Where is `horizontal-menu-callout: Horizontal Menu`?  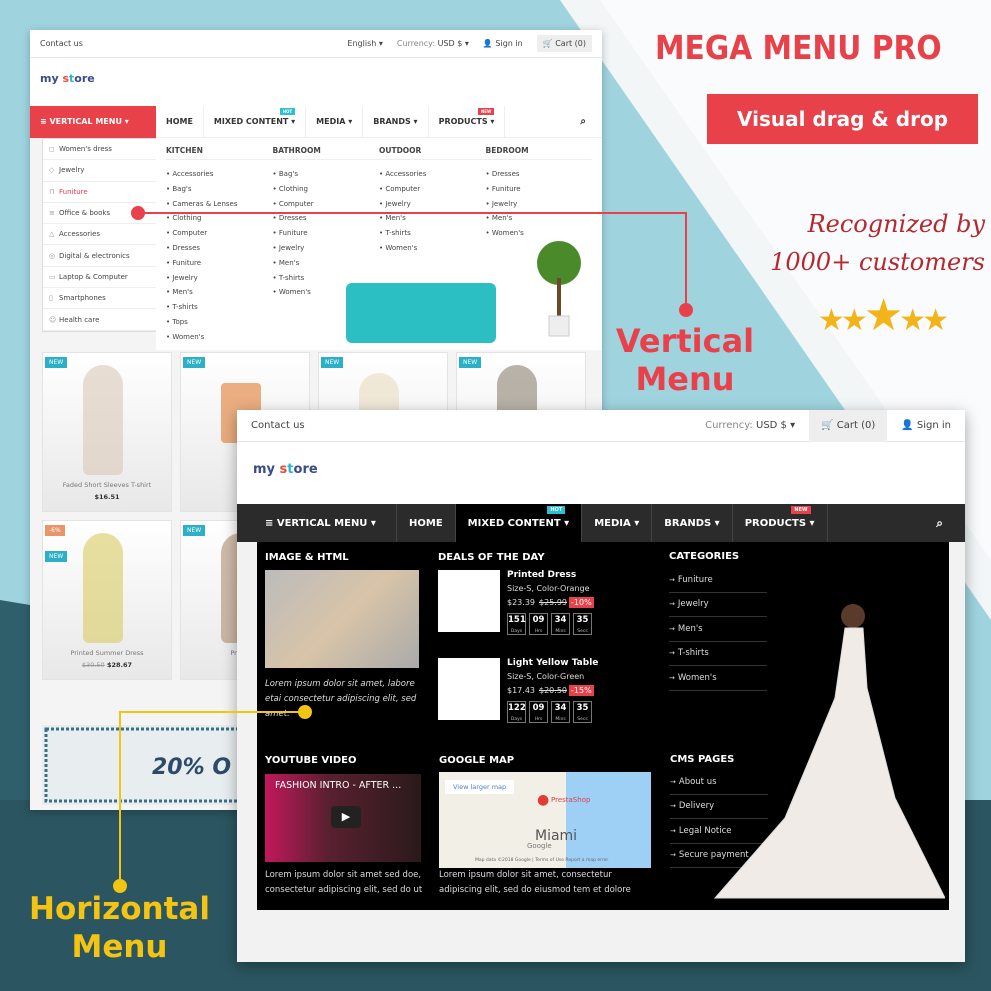 horizontal-menu-callout: Horizontal Menu is located at coordinates (119, 928).